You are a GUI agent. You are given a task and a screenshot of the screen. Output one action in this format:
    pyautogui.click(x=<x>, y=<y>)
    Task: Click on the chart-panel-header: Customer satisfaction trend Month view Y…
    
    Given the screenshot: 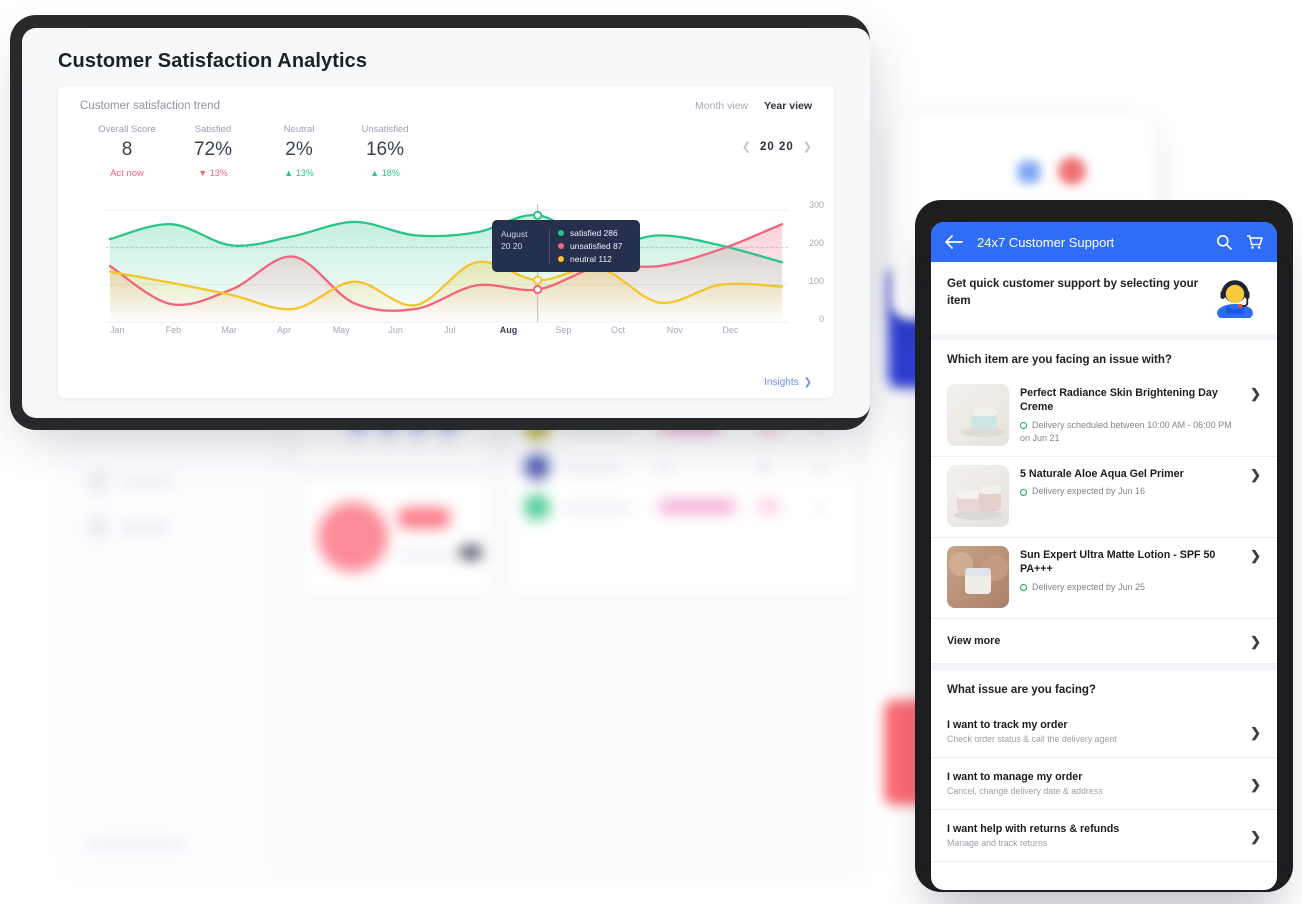 What is the action you would take?
    pyautogui.click(x=446, y=99)
    